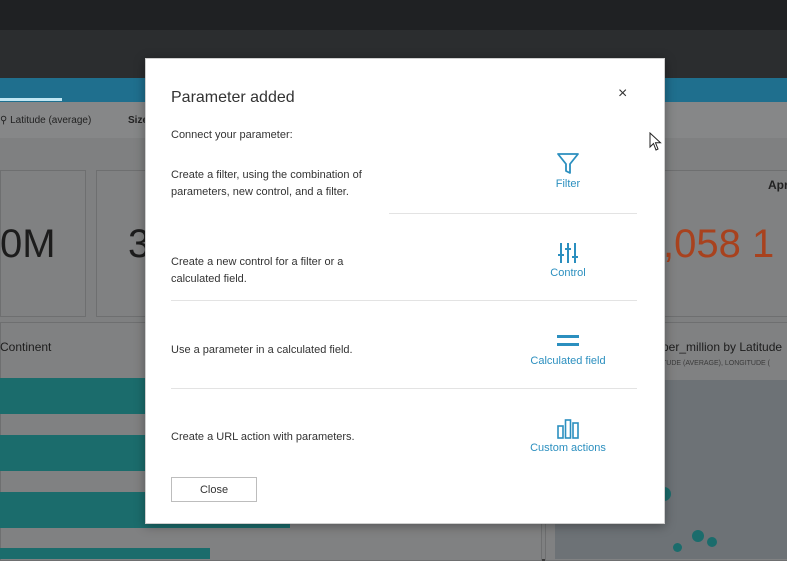 The height and width of the screenshot is (561, 787). I want to click on kpi-value-1: 0M, so click(28, 244).